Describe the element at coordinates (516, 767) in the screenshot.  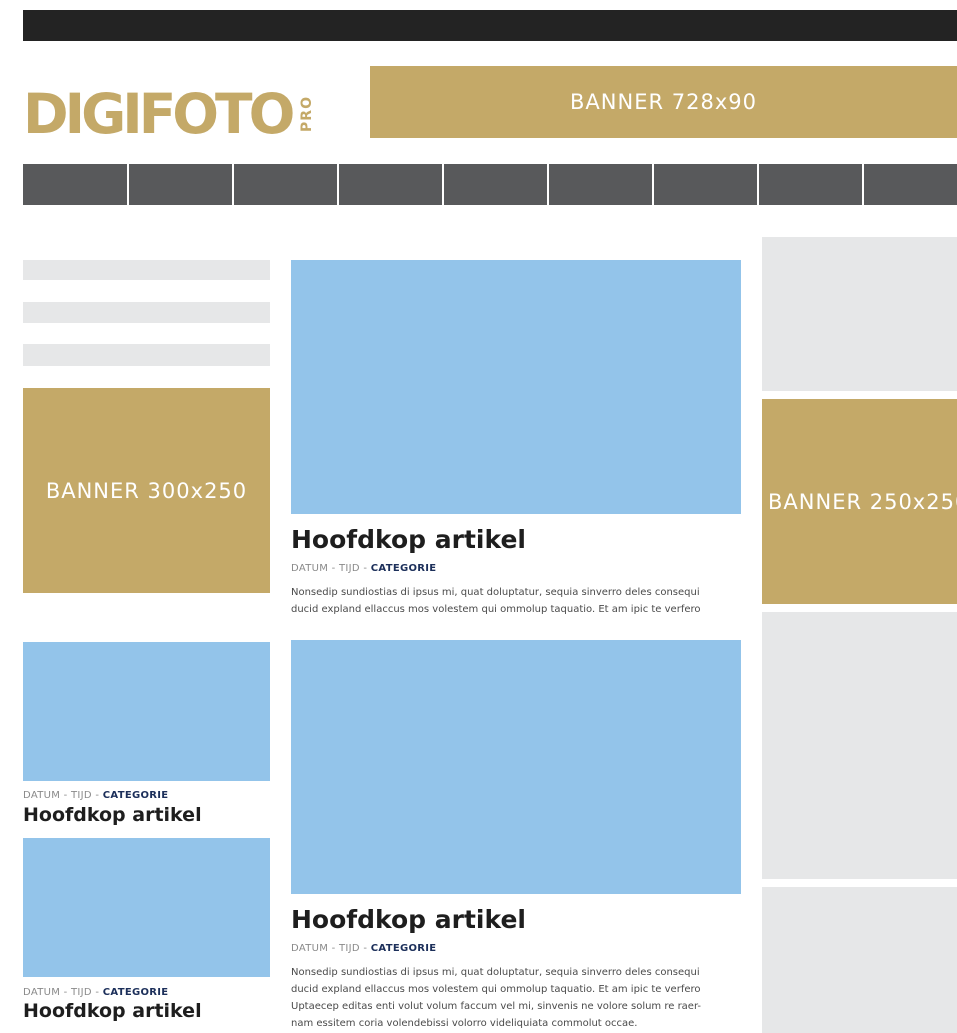
I see `main-article-2-image` at that location.